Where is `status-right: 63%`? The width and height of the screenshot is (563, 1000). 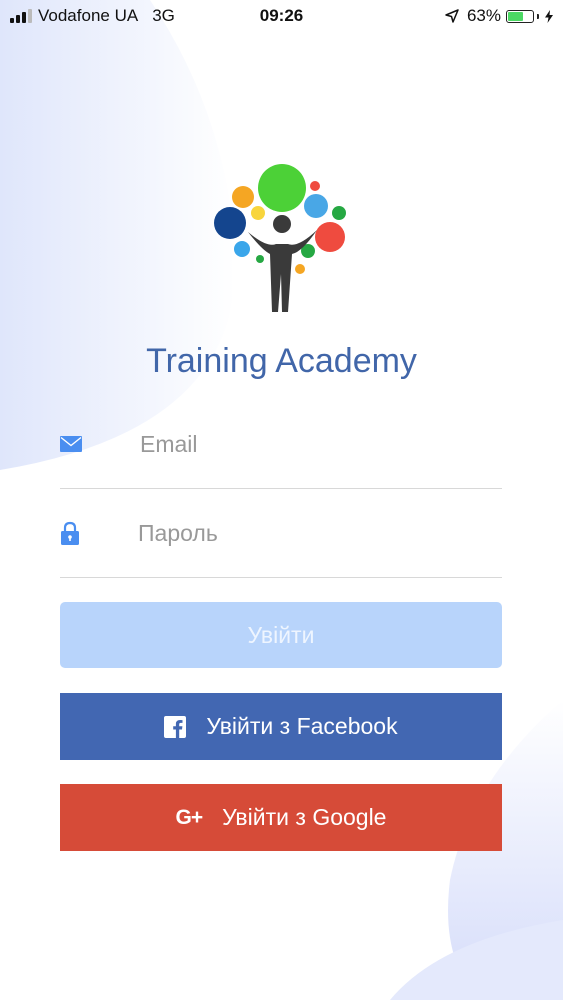 status-right: 63% is located at coordinates (499, 16).